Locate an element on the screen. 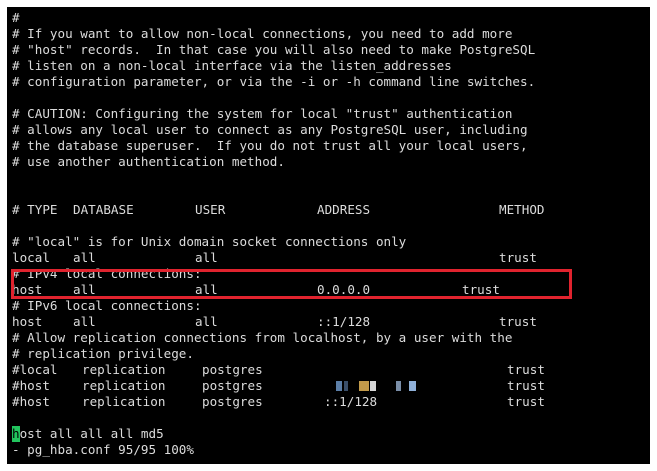 The height and width of the screenshot is (471, 657). config-row-replication: #local replication postgres trust is located at coordinates (327, 370).